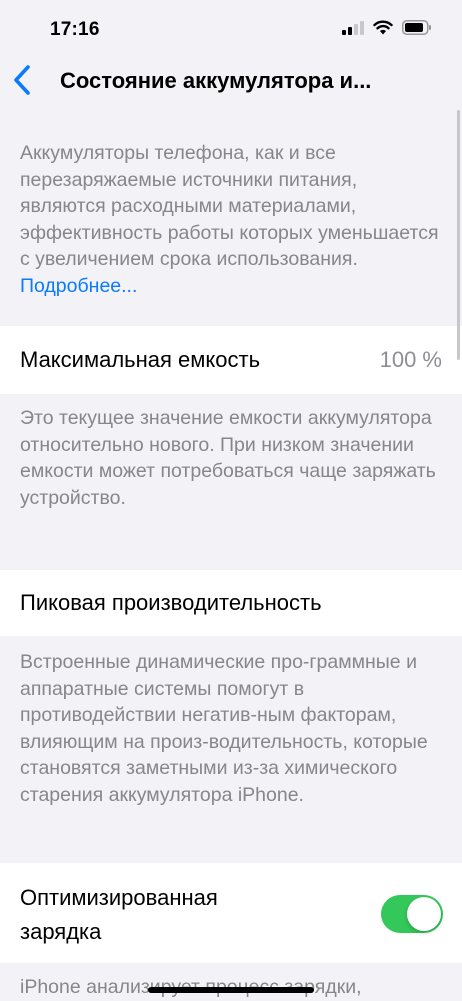 This screenshot has height=1001, width=462. I want to click on optimized-charging-toggle, so click(412, 914).